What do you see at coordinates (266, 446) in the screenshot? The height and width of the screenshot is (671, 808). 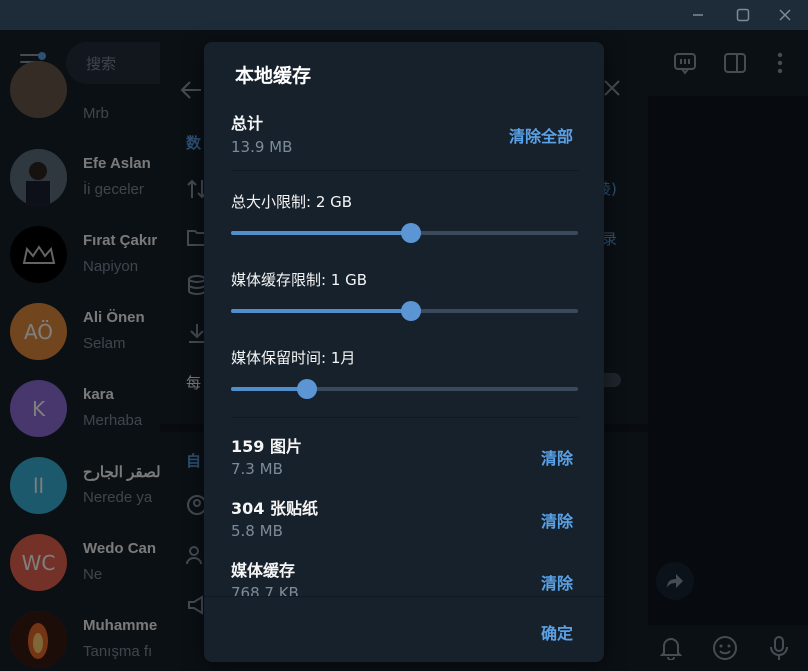 I see `cache-item-label: 159 图片` at bounding box center [266, 446].